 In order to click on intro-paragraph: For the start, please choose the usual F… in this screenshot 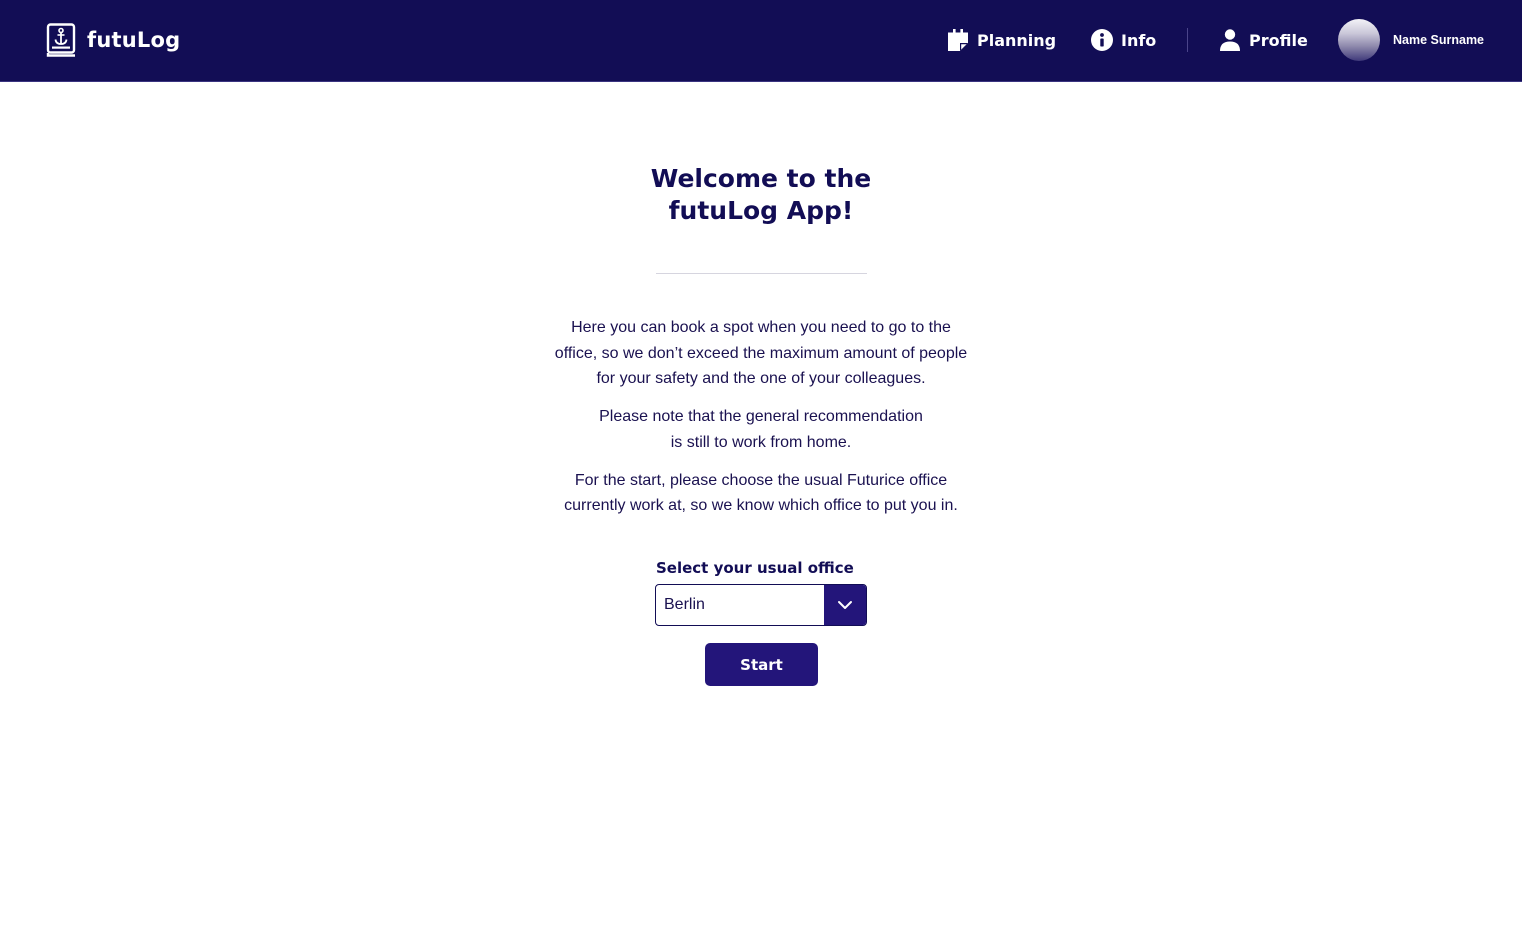, I will do `click(761, 493)`.